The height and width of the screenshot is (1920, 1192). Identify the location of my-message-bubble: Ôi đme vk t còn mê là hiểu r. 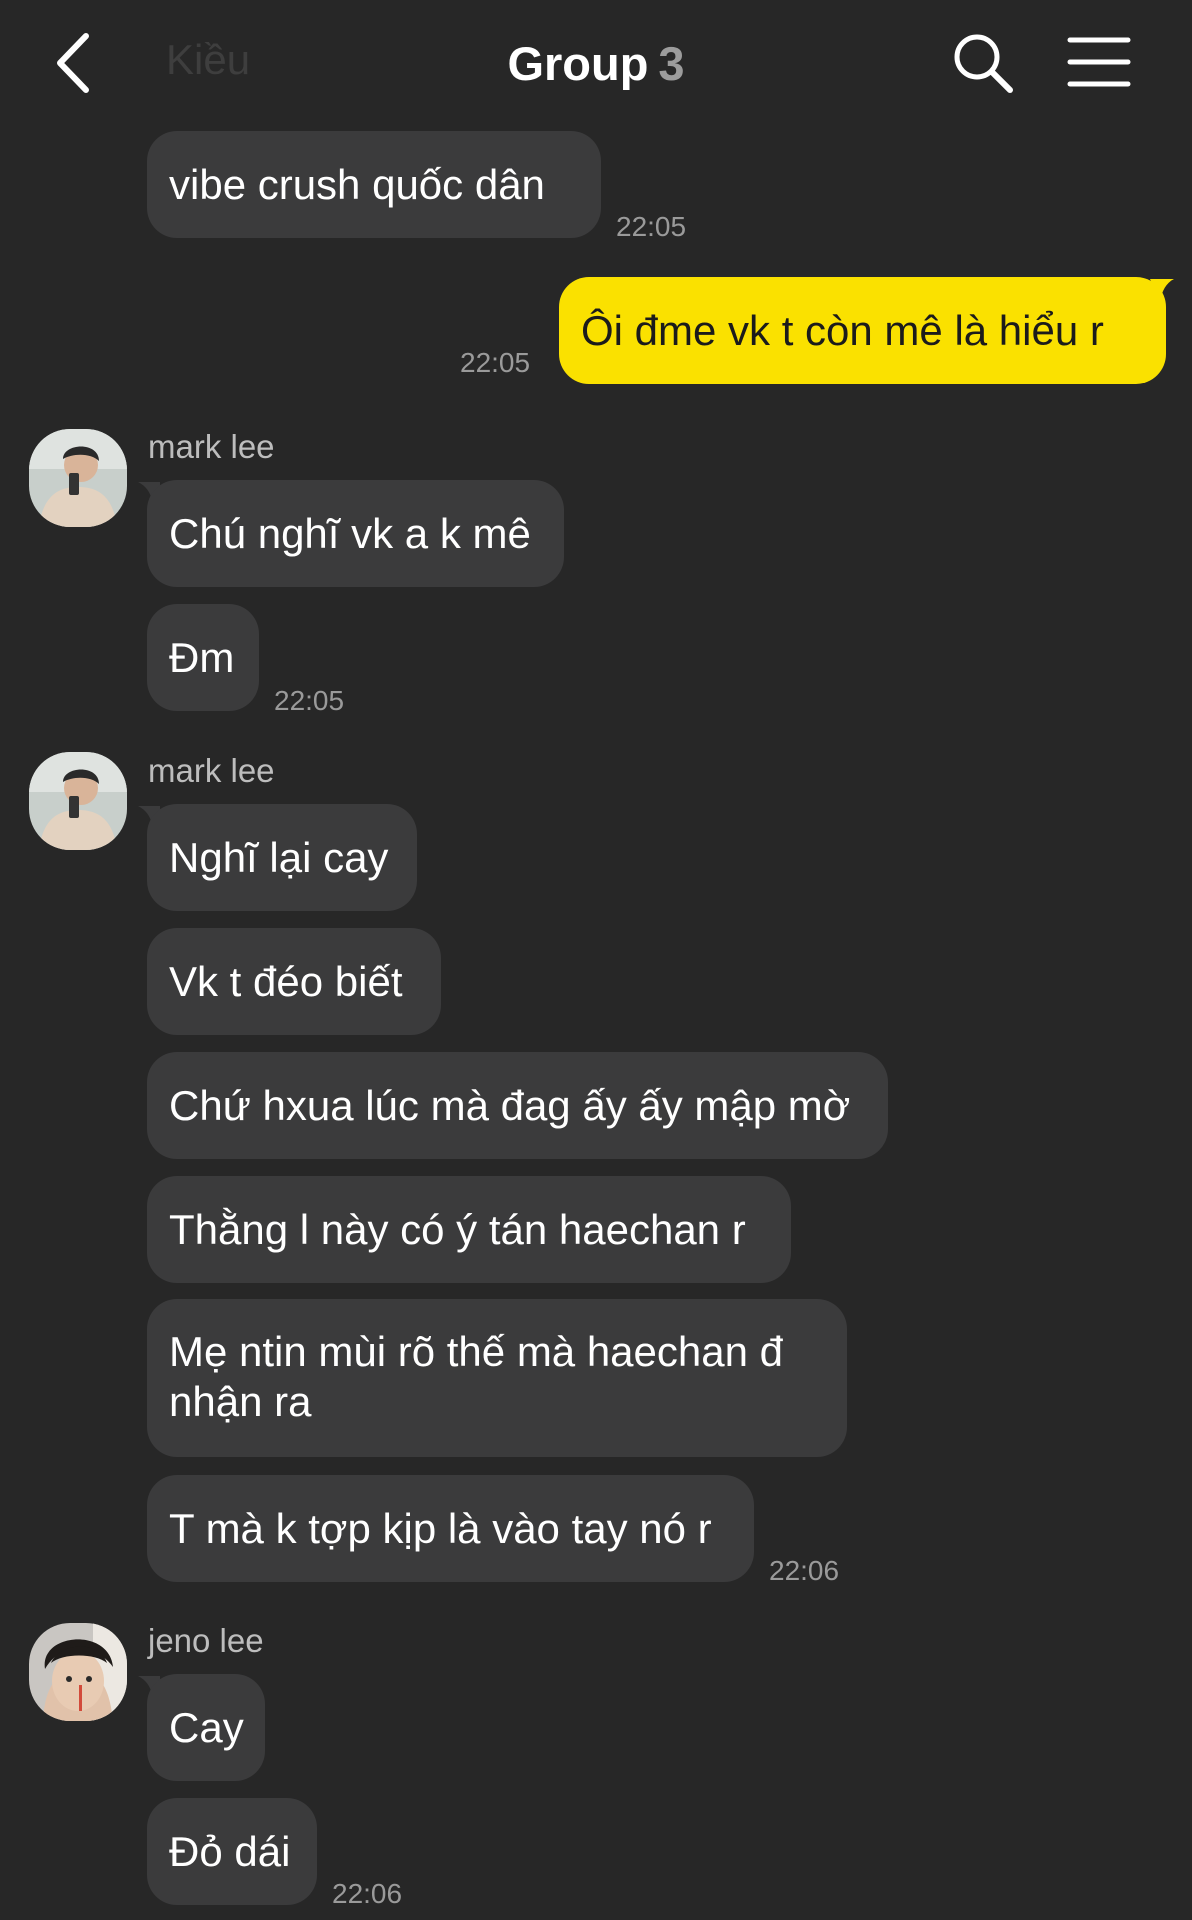
(862, 330).